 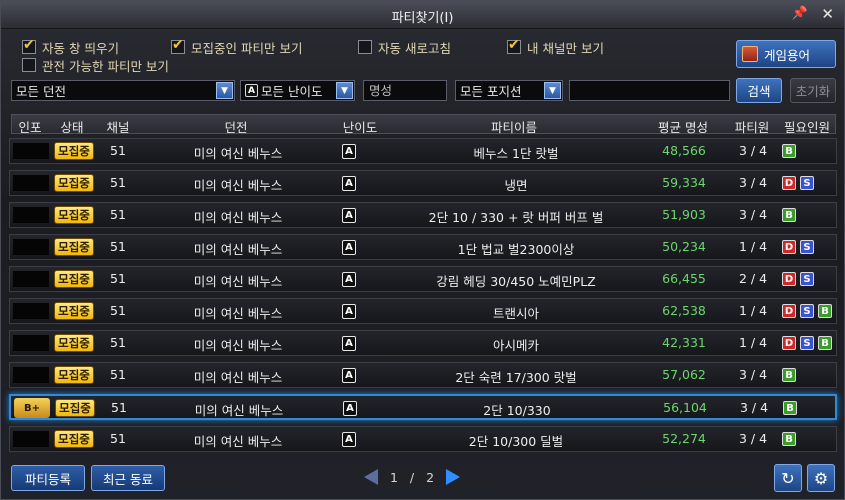 What do you see at coordinates (360, 126) in the screenshot?
I see `column-header-difficulty: 난이도` at bounding box center [360, 126].